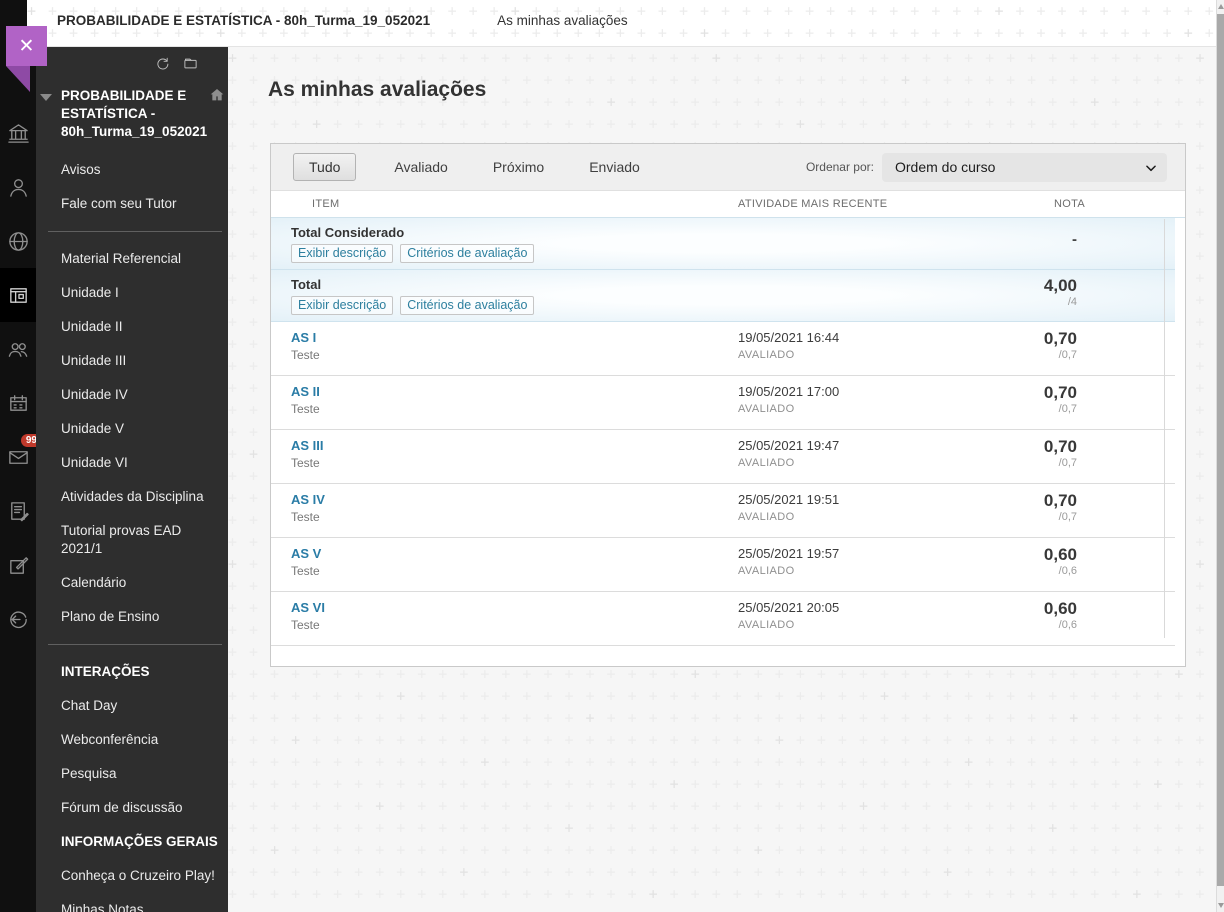  I want to click on profile-icon, so click(18, 187).